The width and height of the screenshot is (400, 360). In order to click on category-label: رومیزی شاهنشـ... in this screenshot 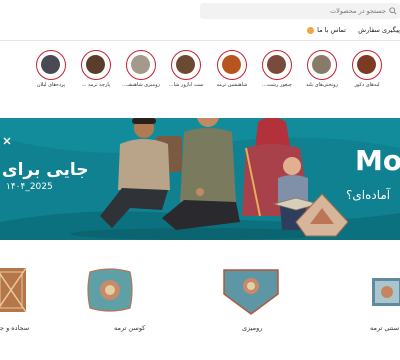, I will do `click(141, 85)`.